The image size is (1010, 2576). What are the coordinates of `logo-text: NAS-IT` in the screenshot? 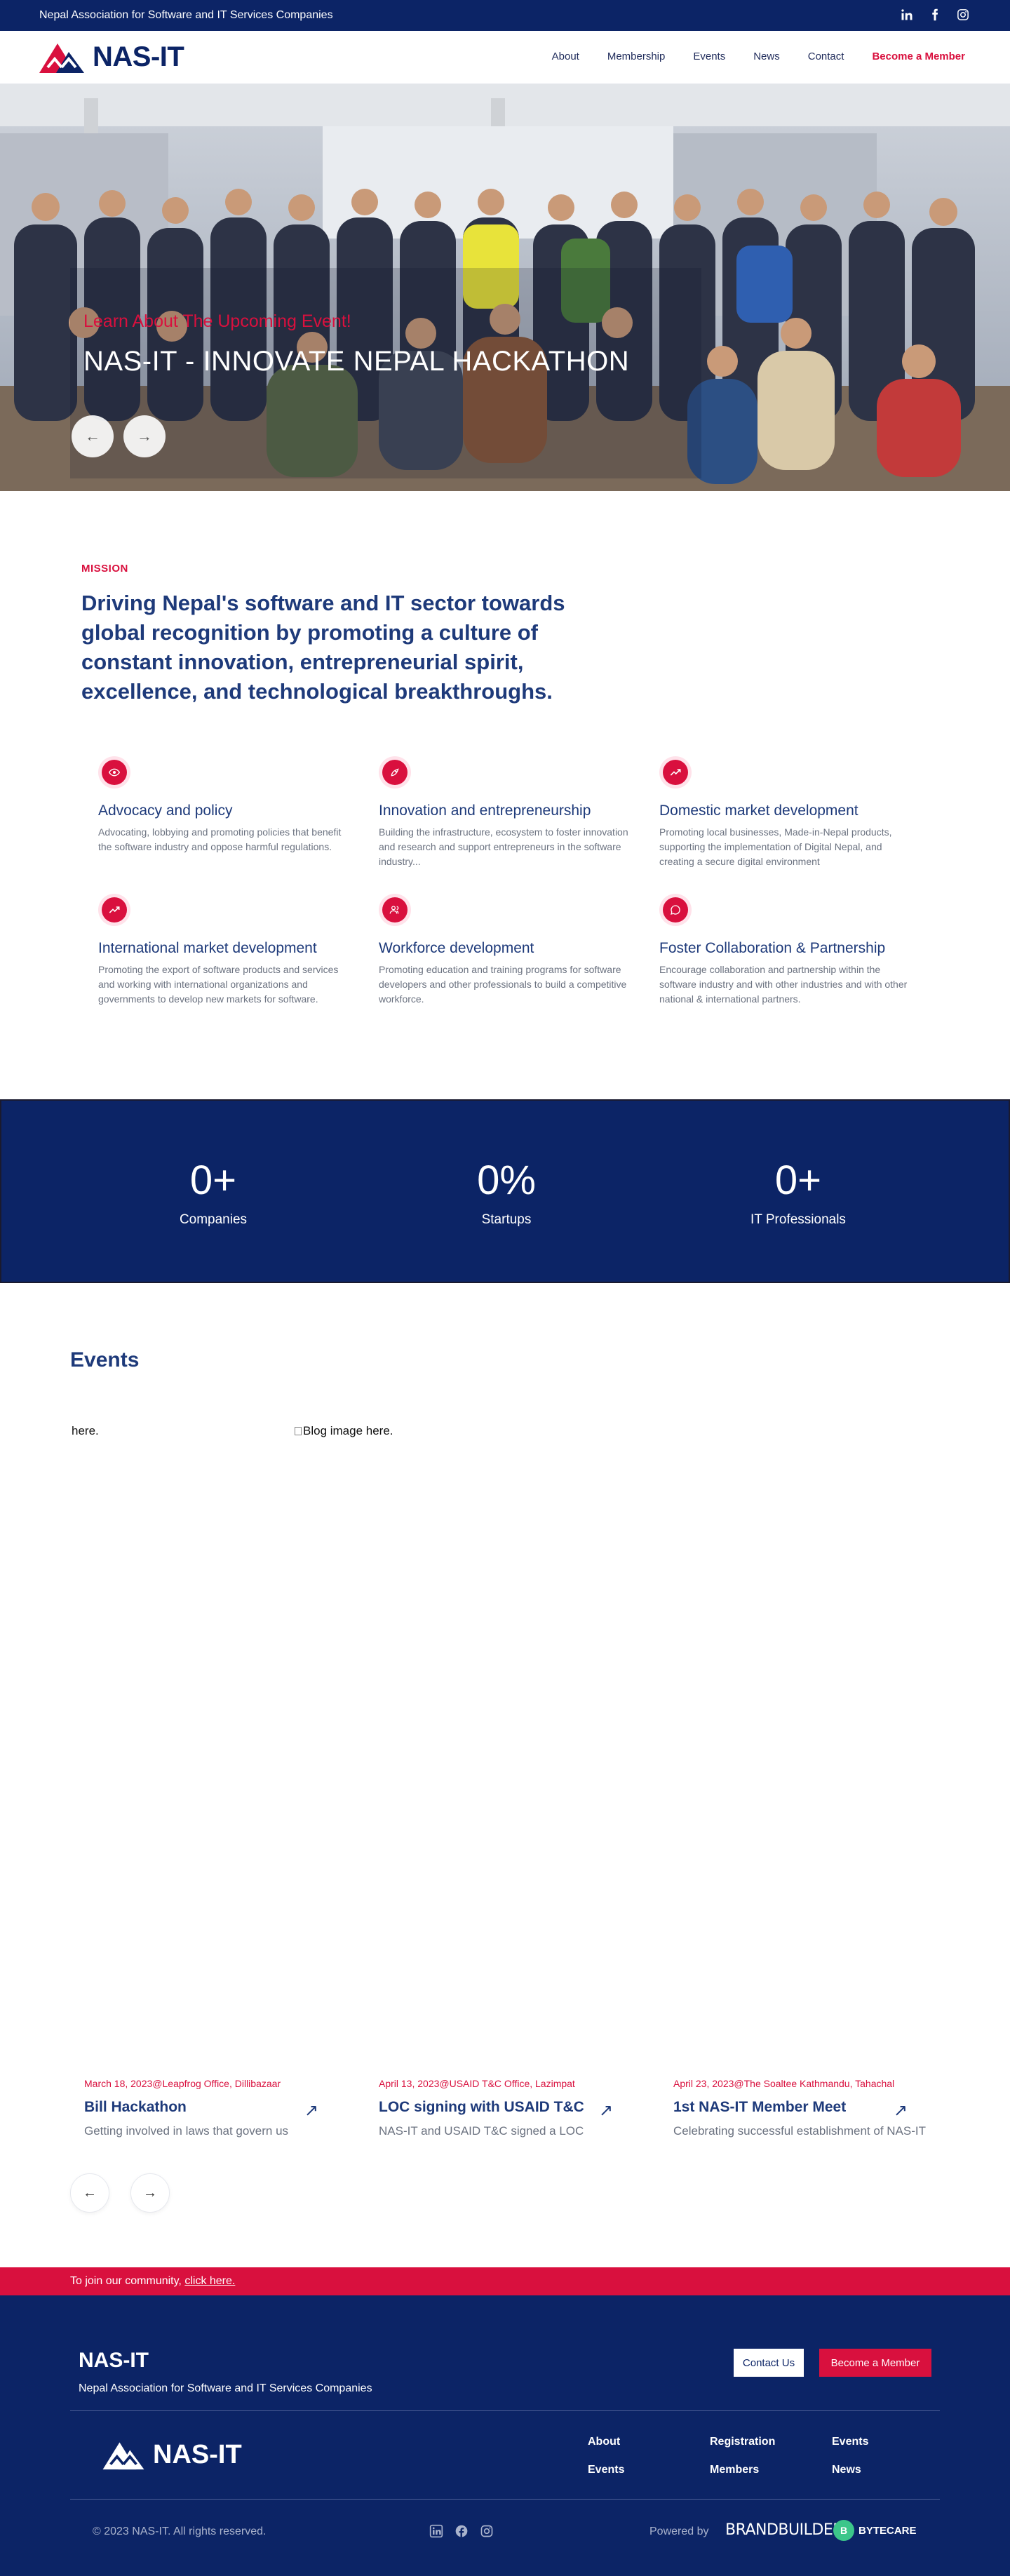 It's located at (138, 56).